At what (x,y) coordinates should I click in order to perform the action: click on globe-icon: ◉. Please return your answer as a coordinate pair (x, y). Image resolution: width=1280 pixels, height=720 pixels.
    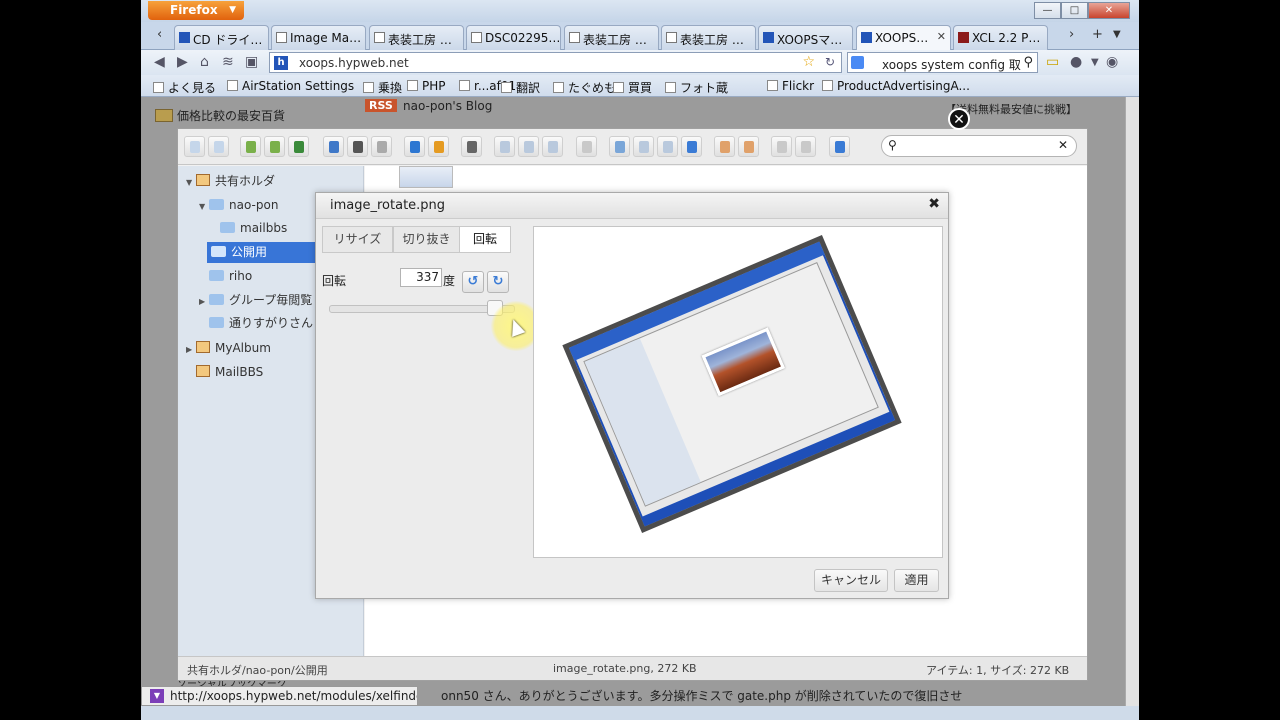
    Looking at the image, I should click on (1112, 62).